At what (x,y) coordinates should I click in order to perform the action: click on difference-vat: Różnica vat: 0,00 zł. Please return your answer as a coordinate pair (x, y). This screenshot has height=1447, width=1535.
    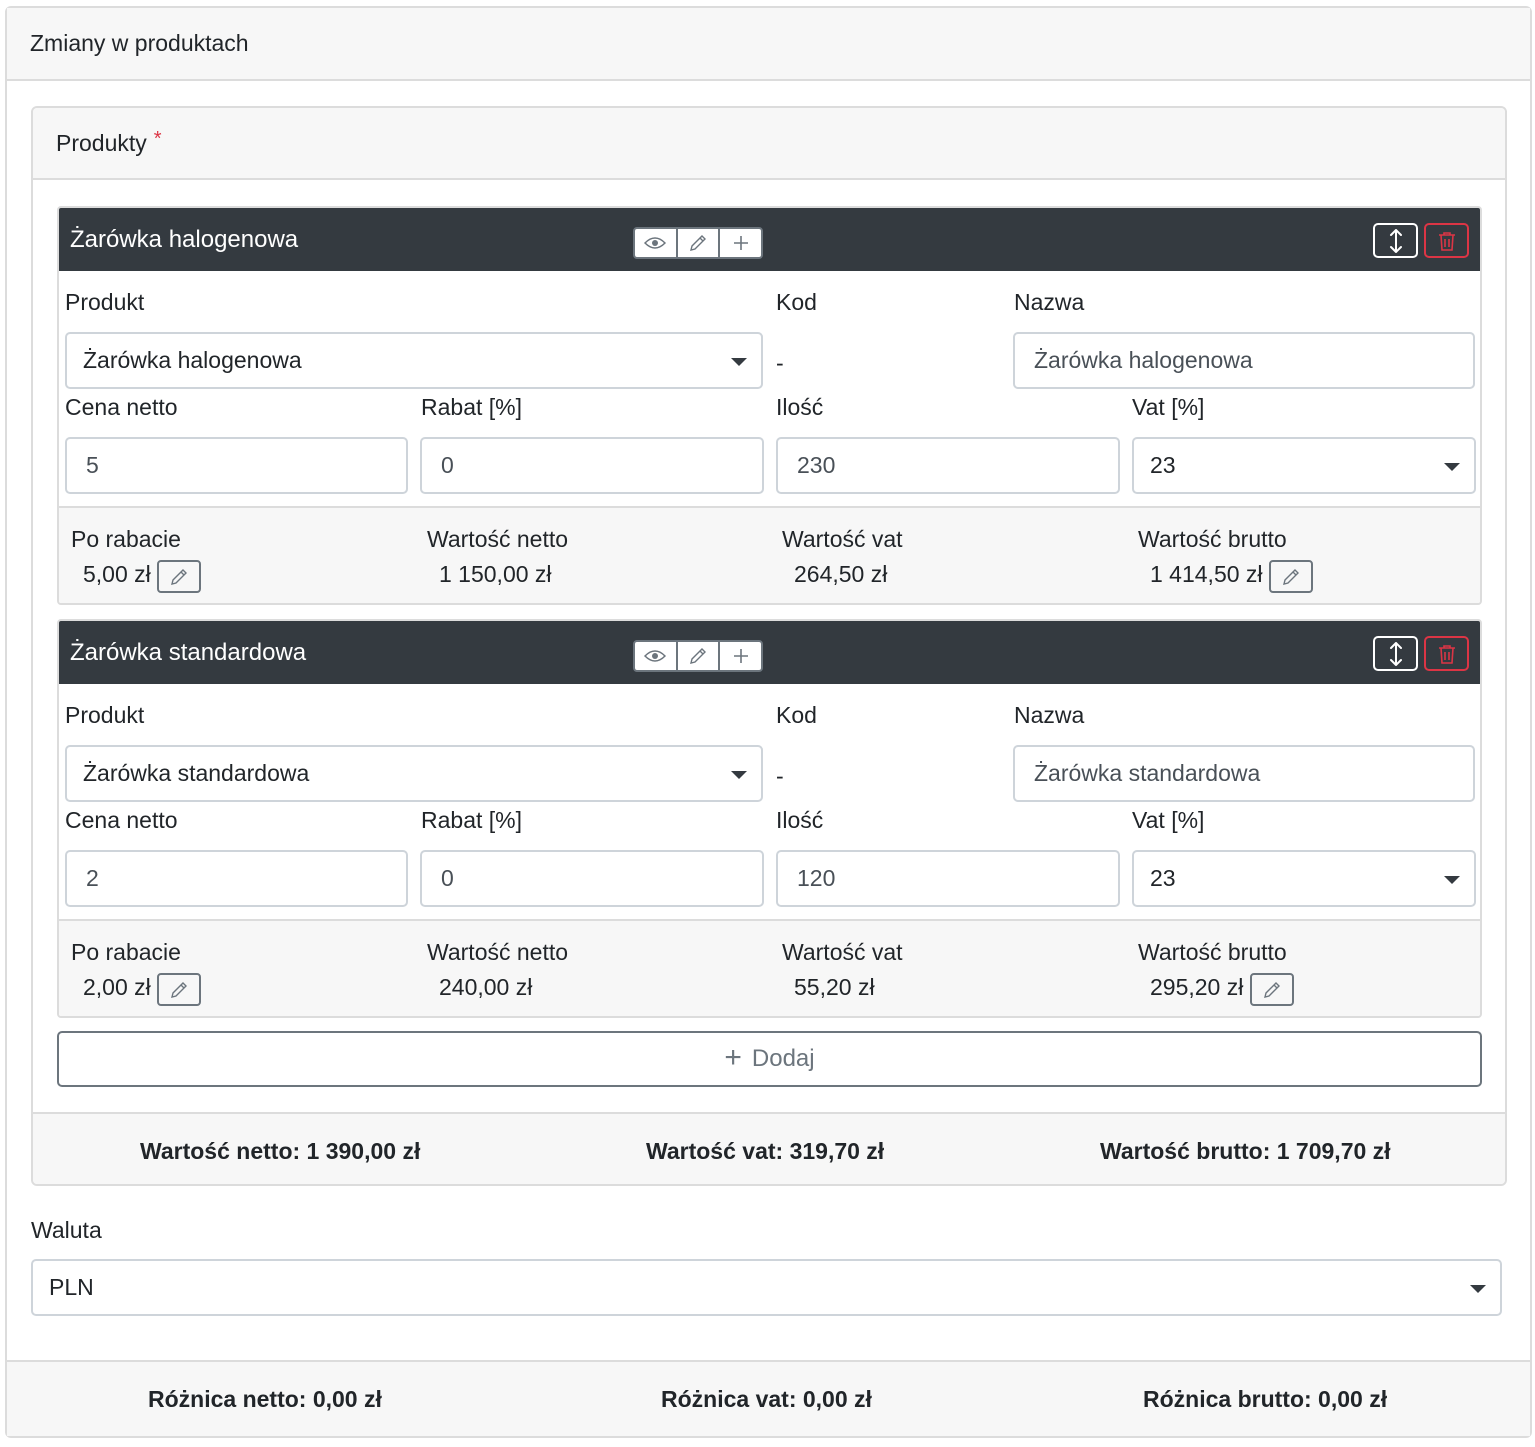
    Looking at the image, I should click on (766, 1399).